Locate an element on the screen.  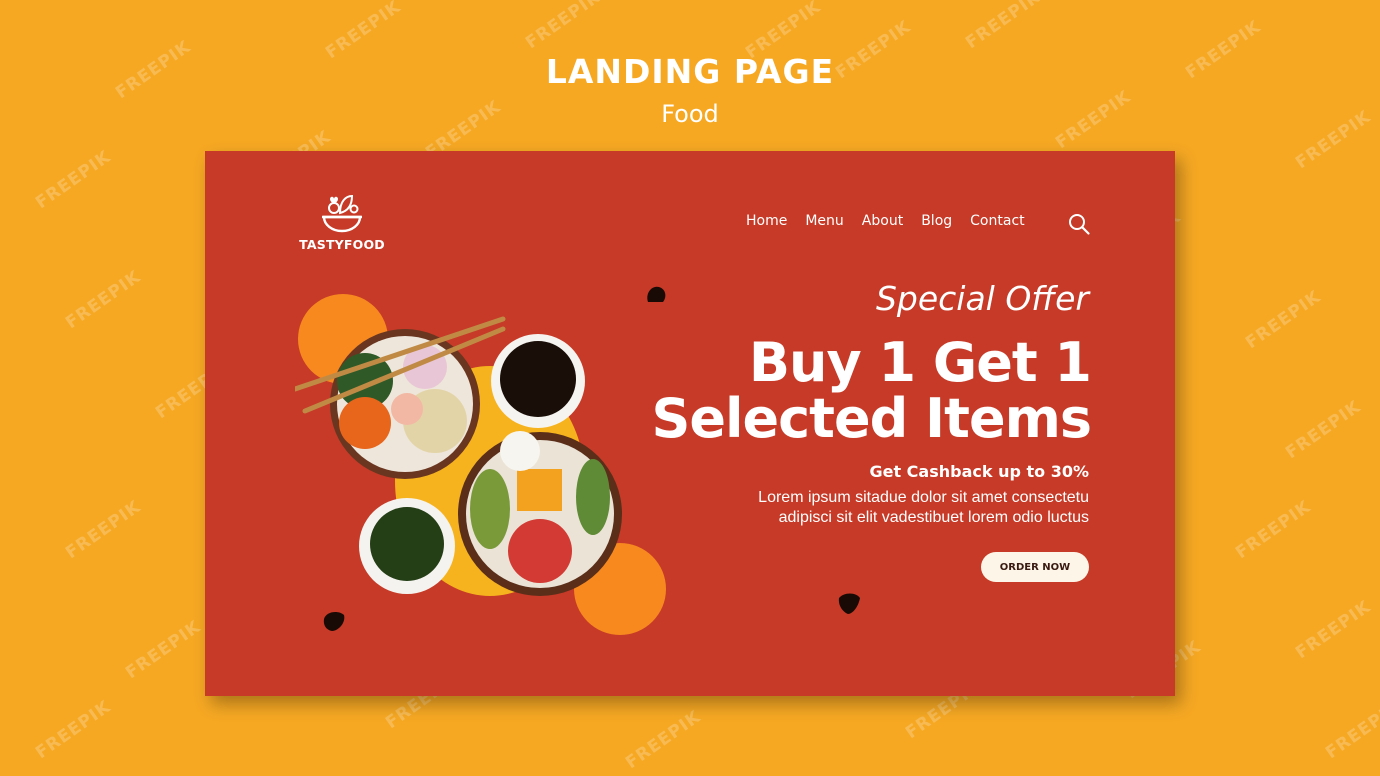
page-title: LANDING PAGE is located at coordinates (690, 71).